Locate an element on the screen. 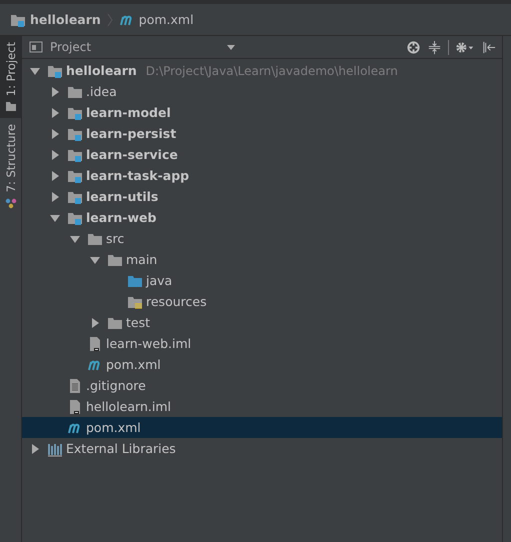 The image size is (511, 542). tree-item: External Libraries is located at coordinates (262, 448).